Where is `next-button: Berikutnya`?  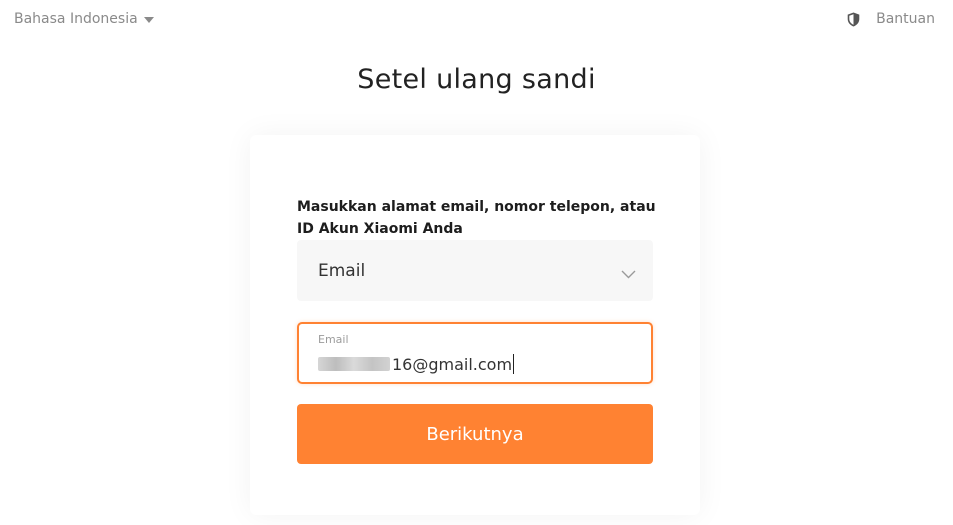
next-button: Berikutnya is located at coordinates (475, 434).